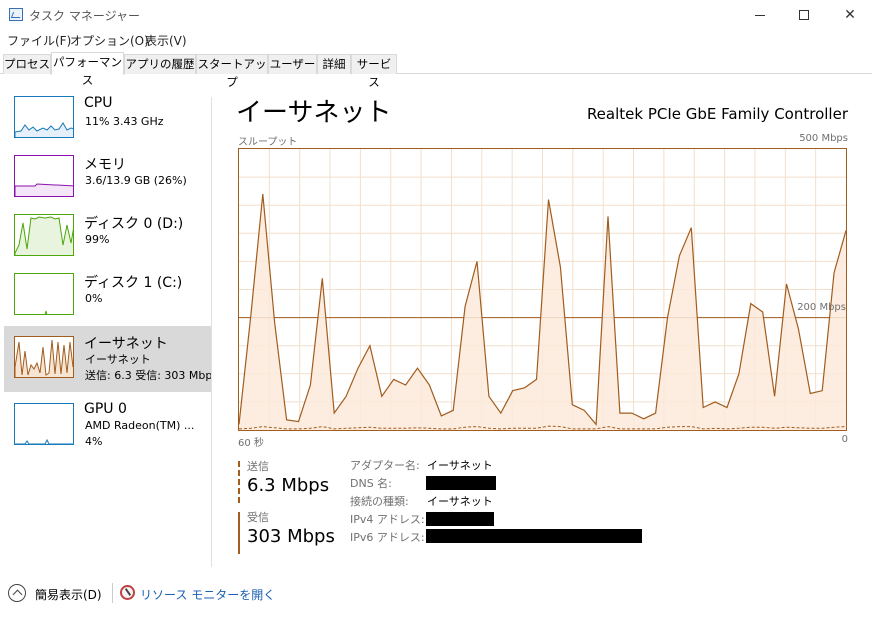 This screenshot has height=618, width=872. What do you see at coordinates (292, 64) in the screenshot?
I see `tab-users: ユーザー` at bounding box center [292, 64].